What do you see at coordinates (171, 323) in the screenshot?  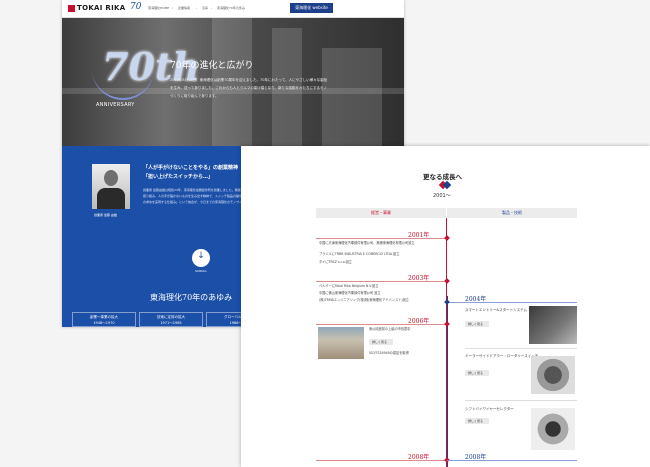 I see `era-years: 1971〜1985` at bounding box center [171, 323].